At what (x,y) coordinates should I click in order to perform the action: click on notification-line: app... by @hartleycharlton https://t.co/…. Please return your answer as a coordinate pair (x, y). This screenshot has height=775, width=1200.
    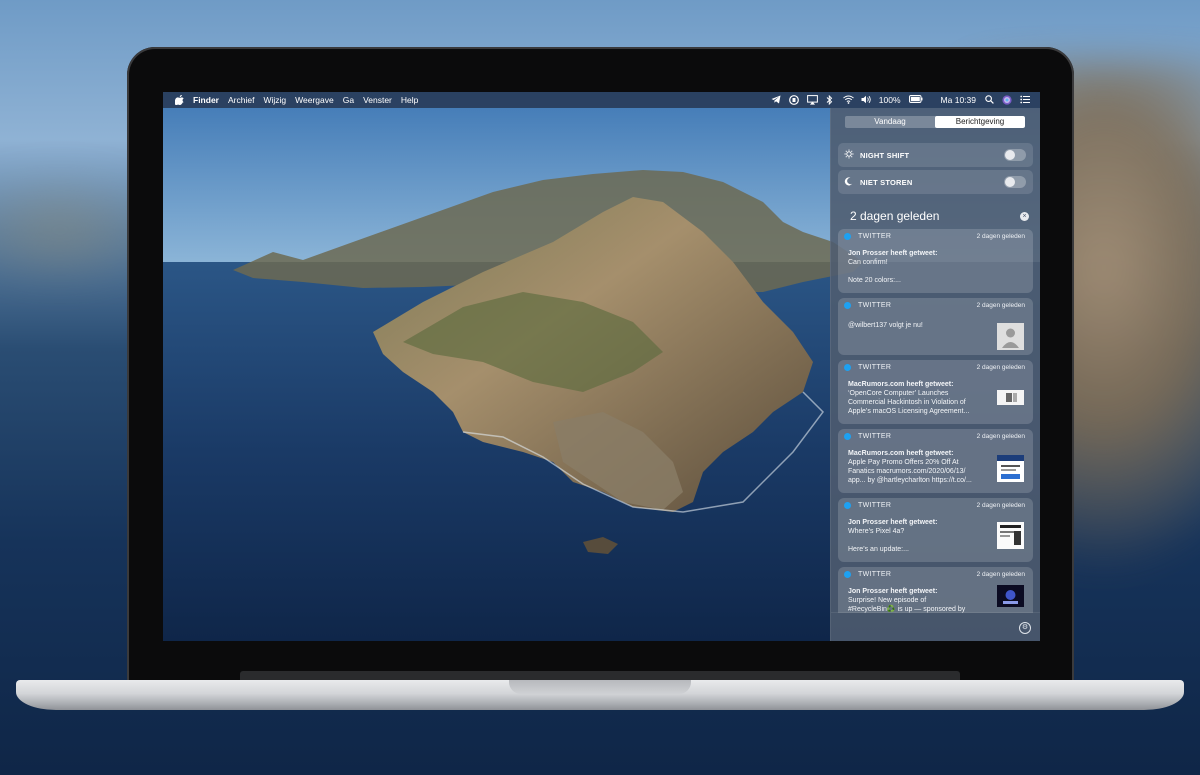
    Looking at the image, I should click on (910, 480).